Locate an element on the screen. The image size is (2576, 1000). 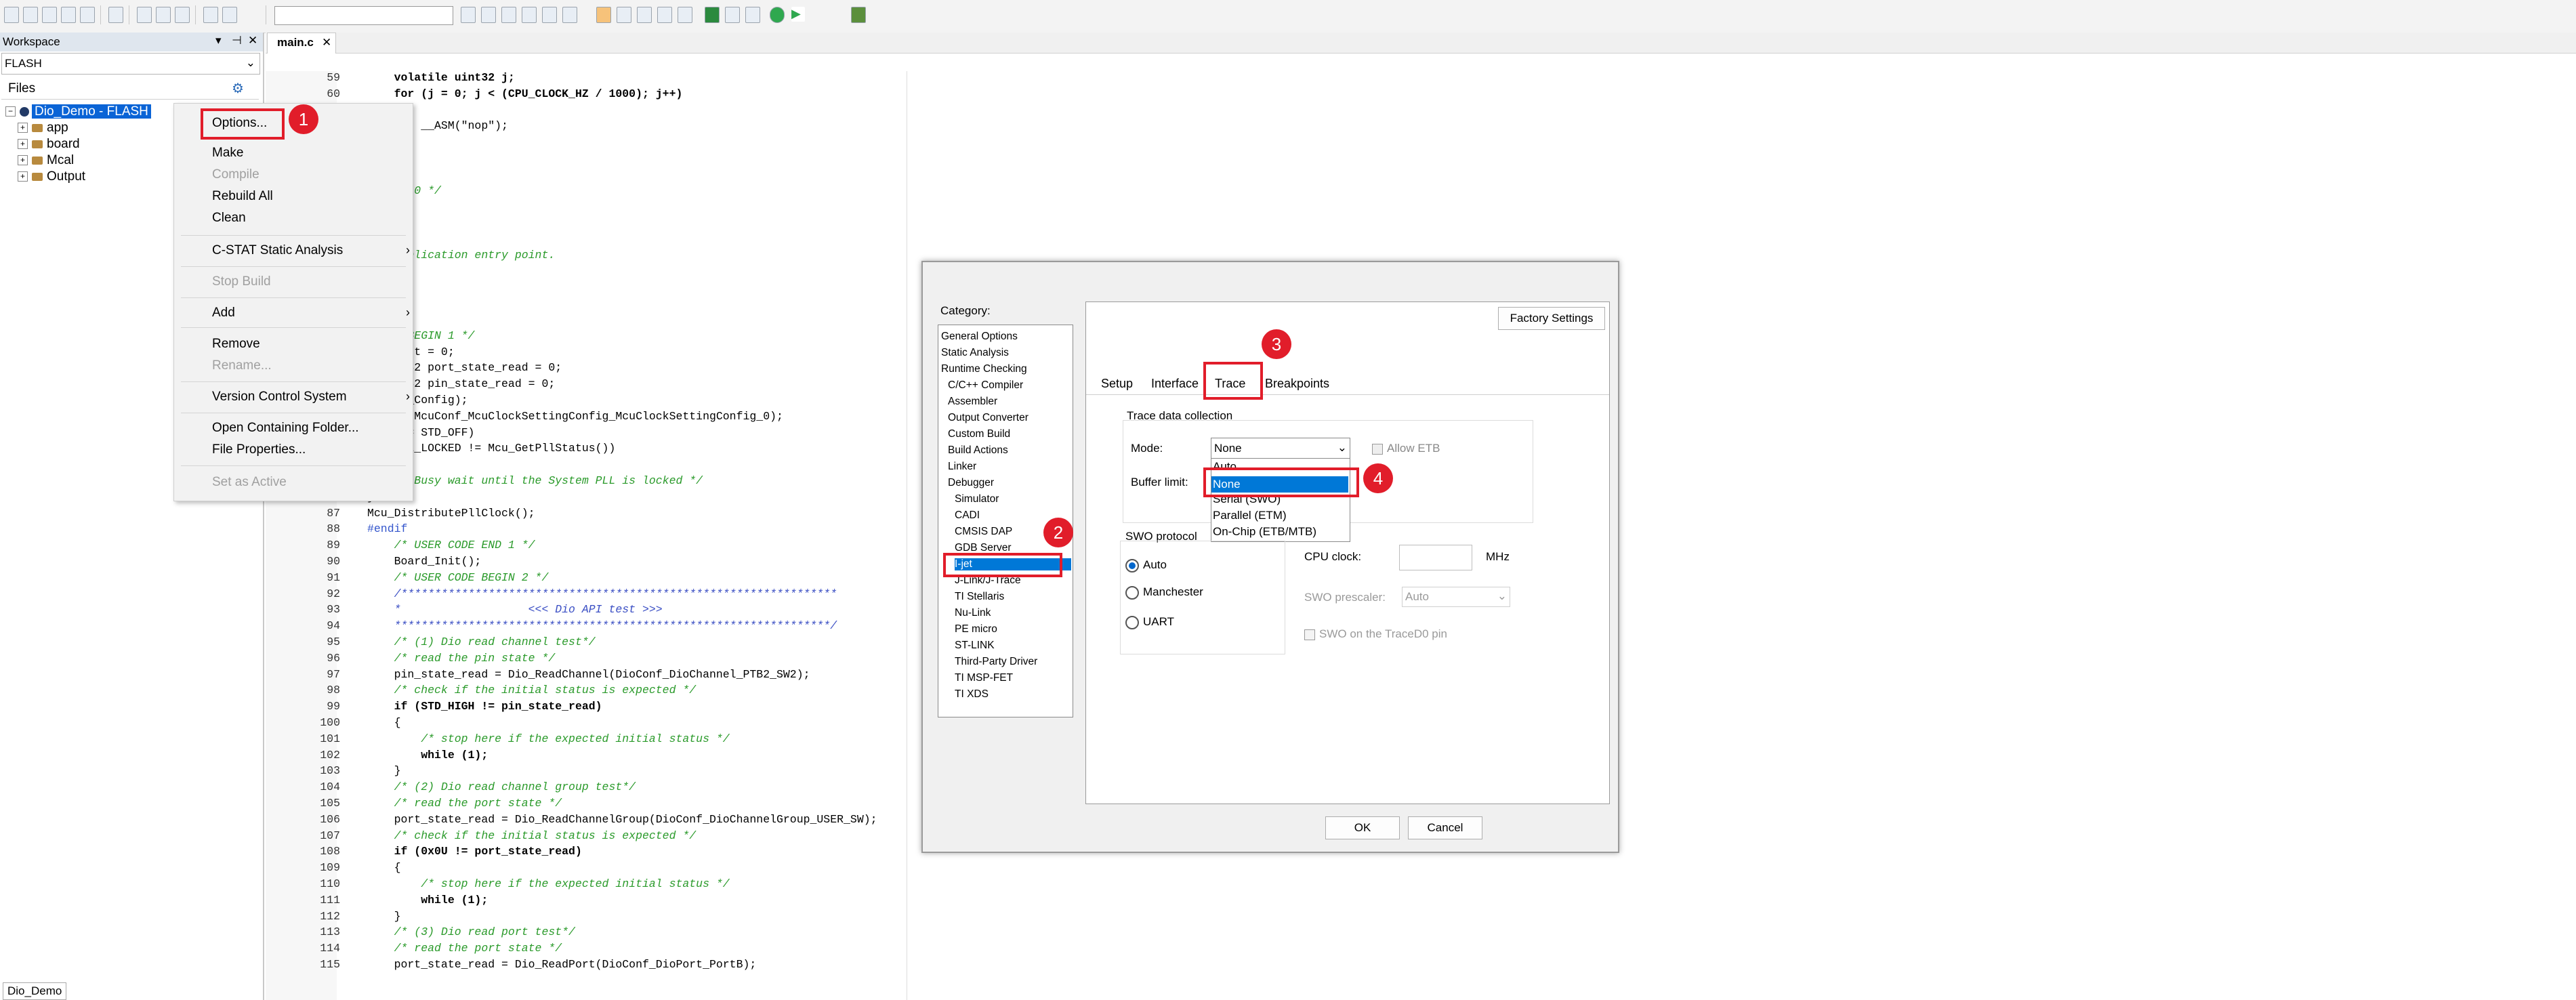
category-item: CMSIS DAP is located at coordinates (983, 532).